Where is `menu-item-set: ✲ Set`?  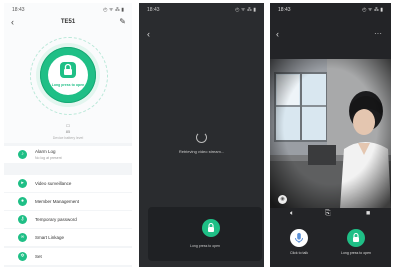
menu-item-set: ✲ Set is located at coordinates (68, 256).